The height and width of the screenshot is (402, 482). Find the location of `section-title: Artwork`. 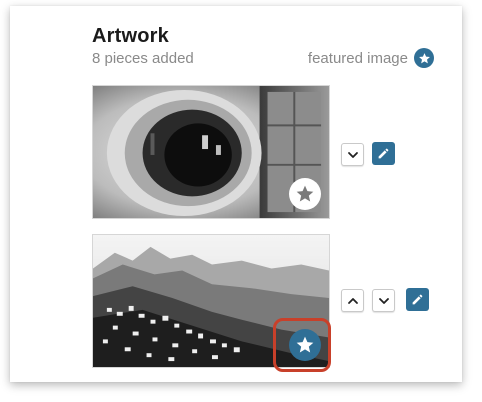

section-title: Artwork is located at coordinates (130, 36).